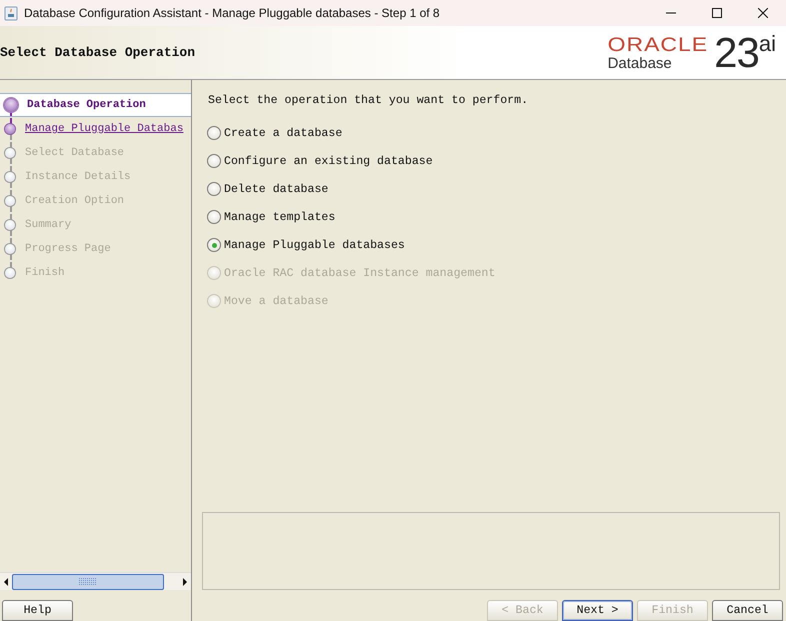  Describe the element at coordinates (736, 53) in the screenshot. I see `logo-version: 23` at that location.